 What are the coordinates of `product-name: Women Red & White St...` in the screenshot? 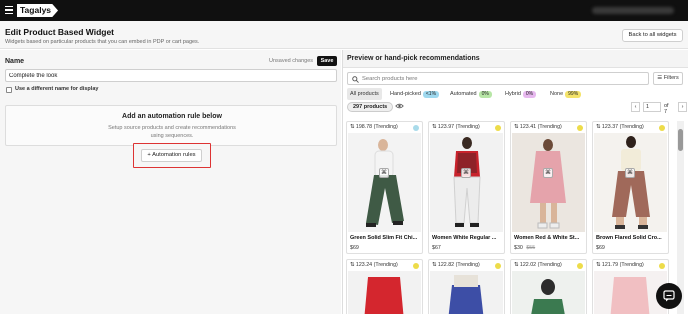 It's located at (547, 238).